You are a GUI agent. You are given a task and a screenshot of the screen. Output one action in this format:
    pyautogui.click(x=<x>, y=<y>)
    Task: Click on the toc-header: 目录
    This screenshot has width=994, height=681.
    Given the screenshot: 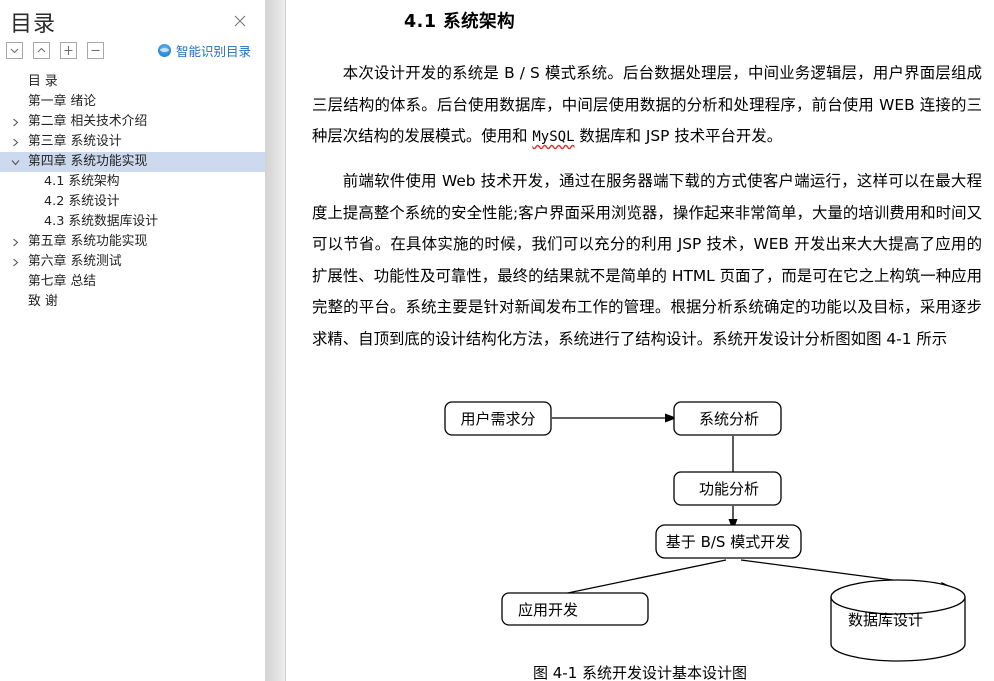 What is the action you would take?
    pyautogui.click(x=132, y=20)
    